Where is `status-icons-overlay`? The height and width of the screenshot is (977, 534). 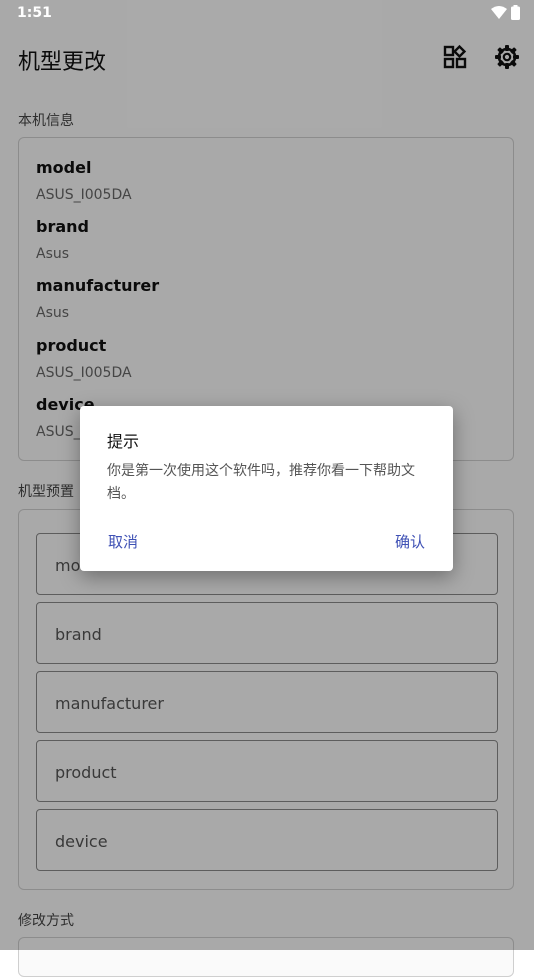
status-icons-overlay is located at coordinates (505, 14).